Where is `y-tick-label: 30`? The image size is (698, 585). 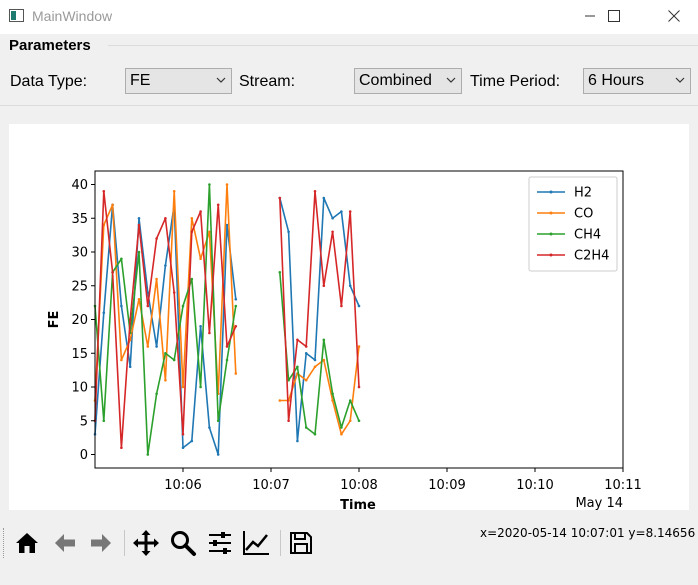 y-tick-label: 30 is located at coordinates (79, 253).